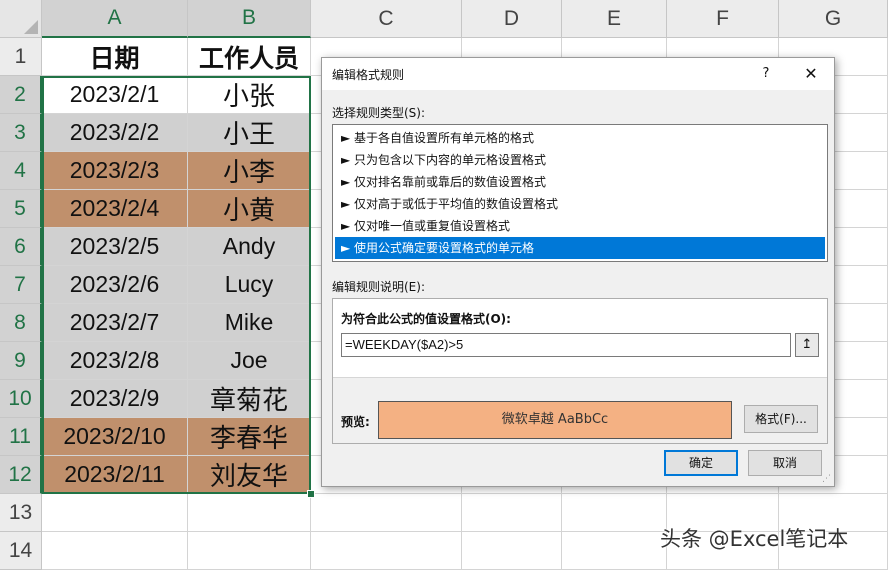 This screenshot has width=888, height=570. What do you see at coordinates (378, 287) in the screenshot?
I see `rule-description-label: 编辑规则说明(E):` at bounding box center [378, 287].